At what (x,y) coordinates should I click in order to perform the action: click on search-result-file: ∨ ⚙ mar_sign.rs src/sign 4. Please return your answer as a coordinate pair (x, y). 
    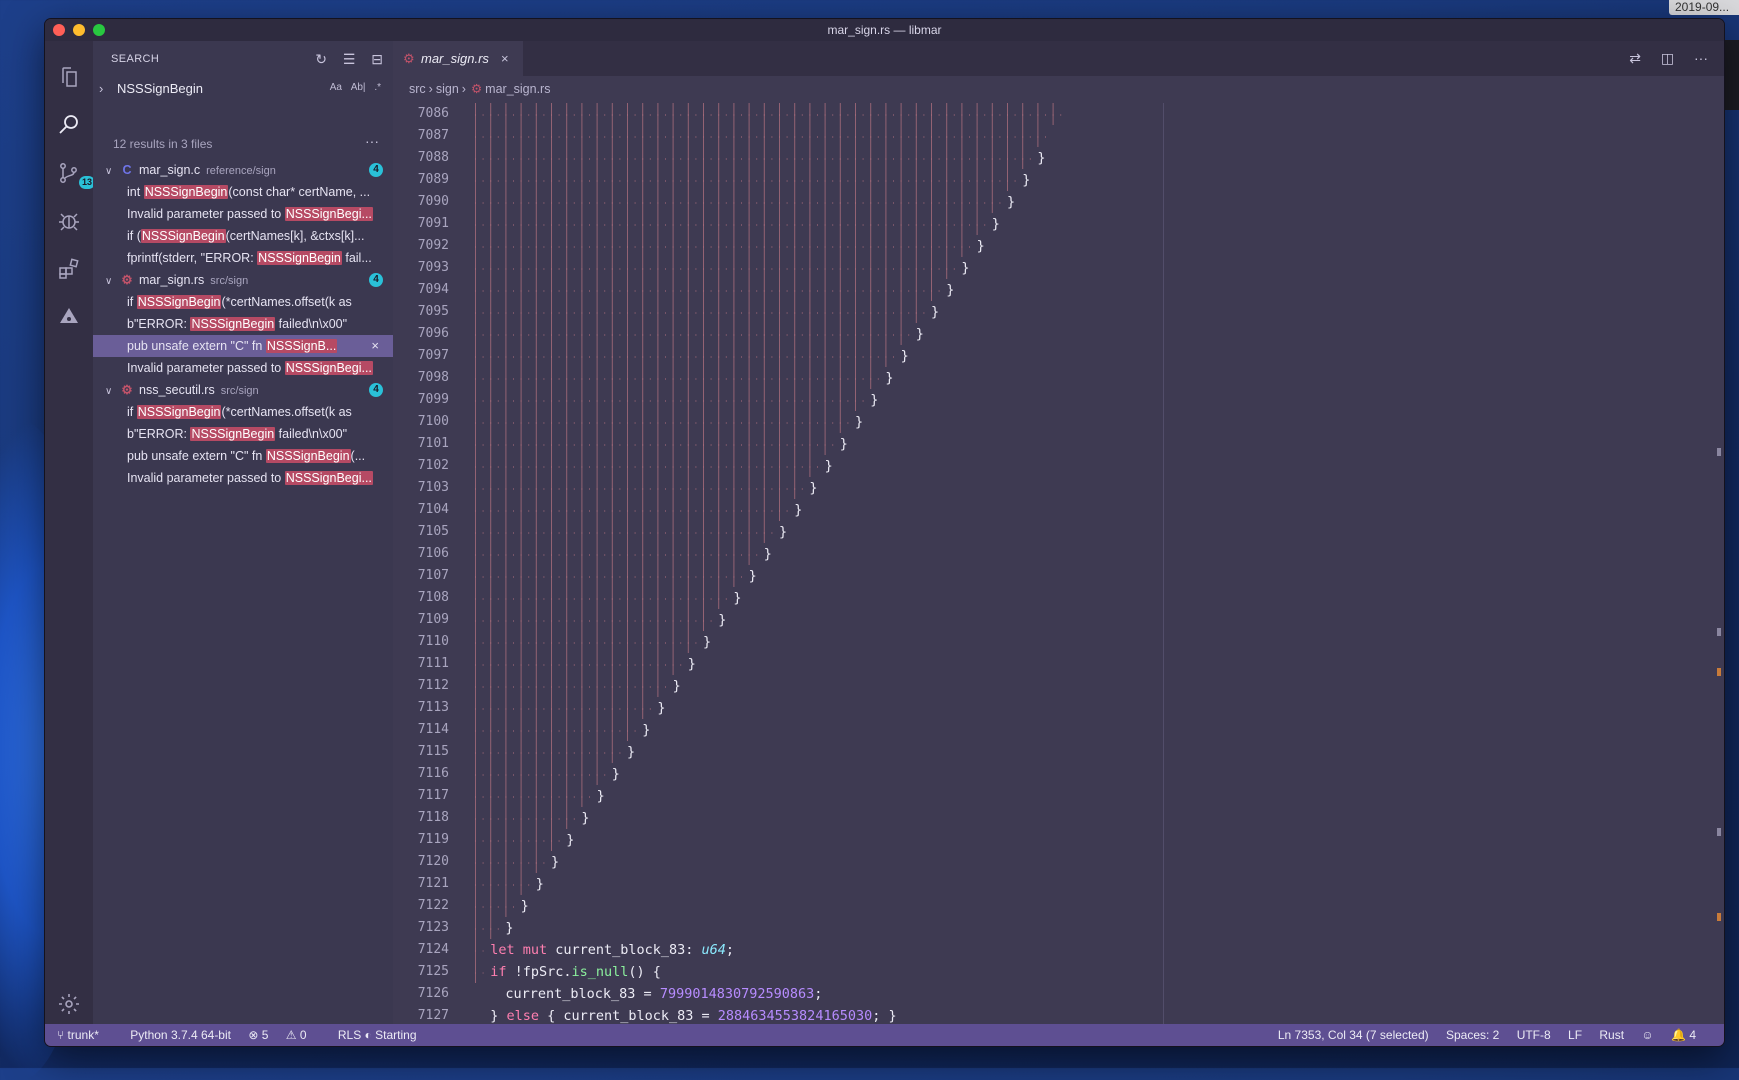
    Looking at the image, I should click on (243, 280).